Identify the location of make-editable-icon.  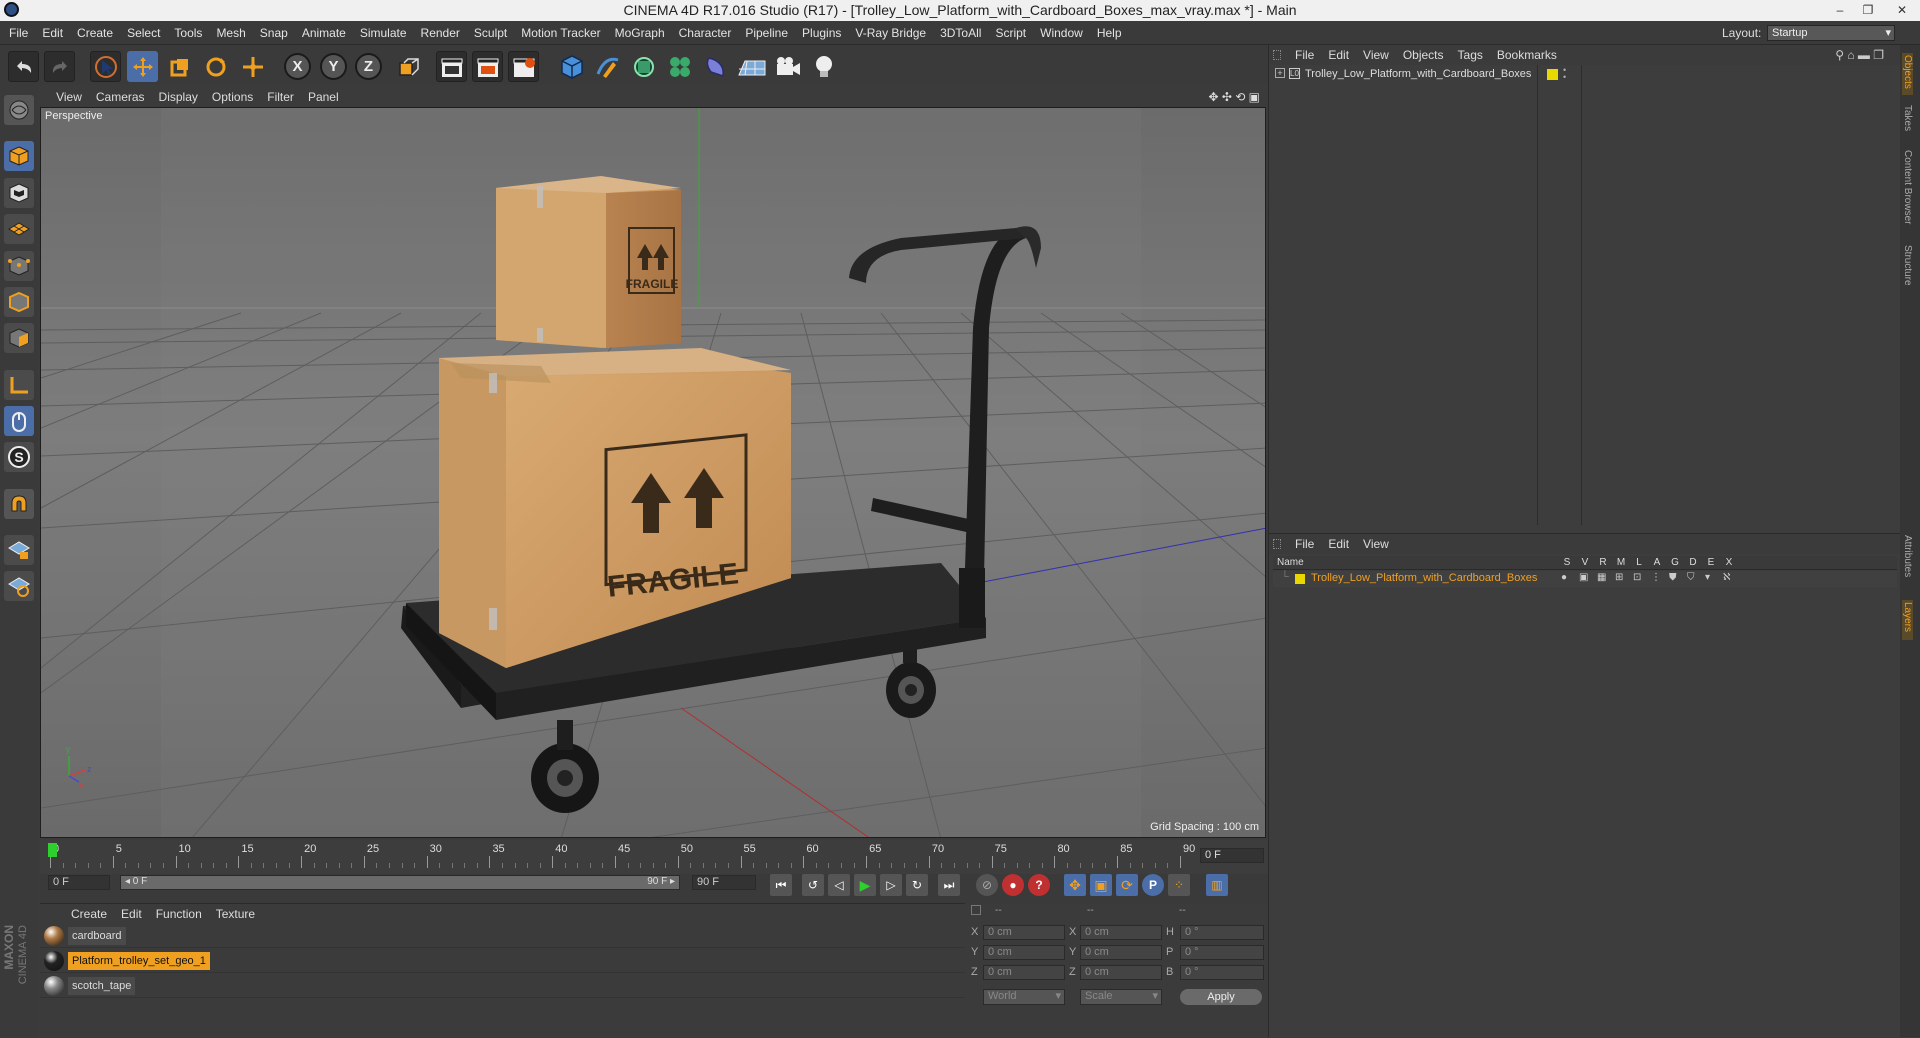
(19, 110).